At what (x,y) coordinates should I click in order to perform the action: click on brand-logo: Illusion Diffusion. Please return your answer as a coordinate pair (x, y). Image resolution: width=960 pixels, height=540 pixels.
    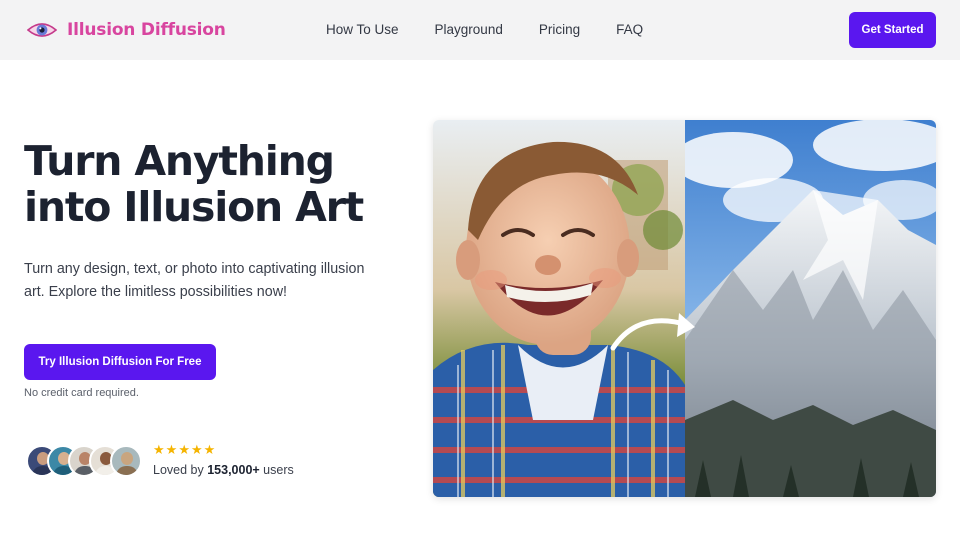
    Looking at the image, I should click on (126, 30).